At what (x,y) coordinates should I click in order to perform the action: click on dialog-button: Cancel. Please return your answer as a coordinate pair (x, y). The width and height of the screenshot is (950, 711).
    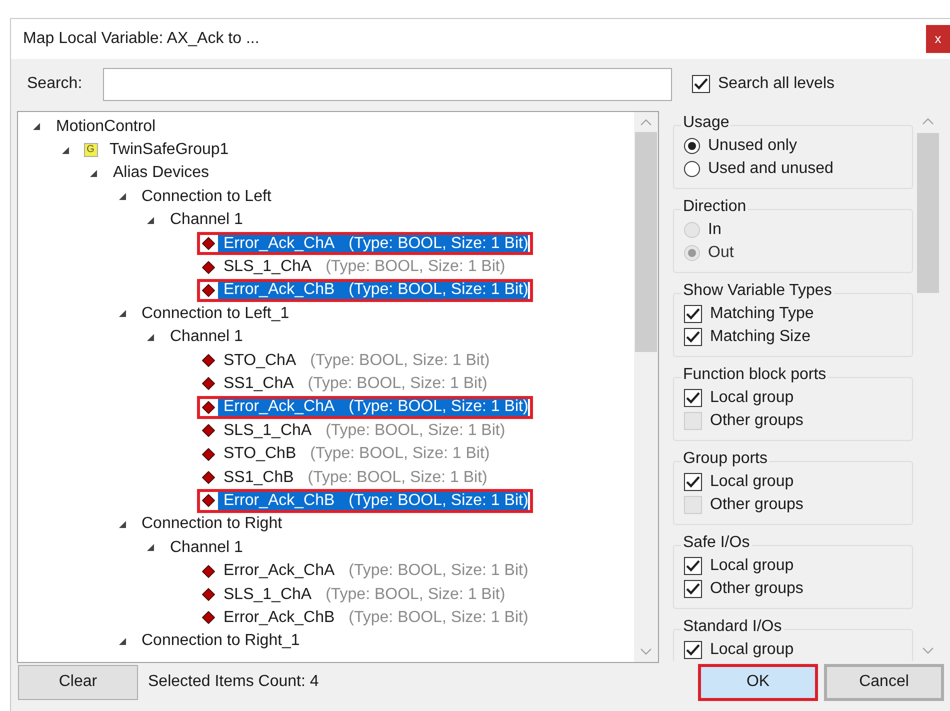
    Looking at the image, I should click on (884, 682).